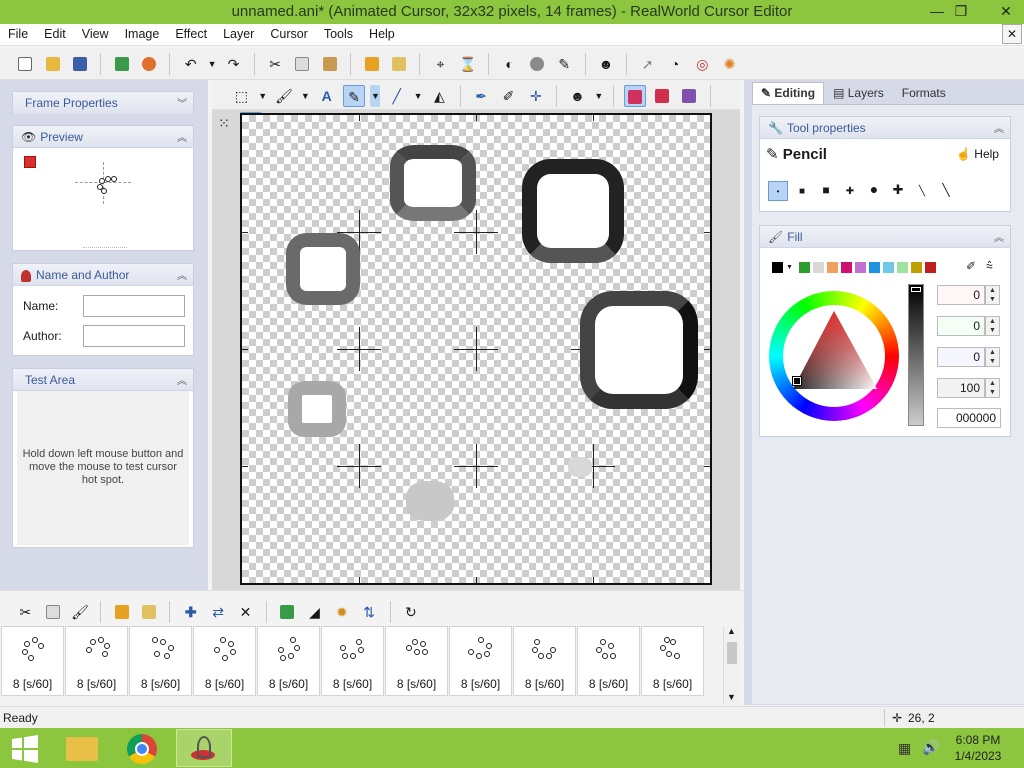 The width and height of the screenshot is (1024, 768). Describe the element at coordinates (537, 64) in the screenshot. I see `emboss-icon` at that location.